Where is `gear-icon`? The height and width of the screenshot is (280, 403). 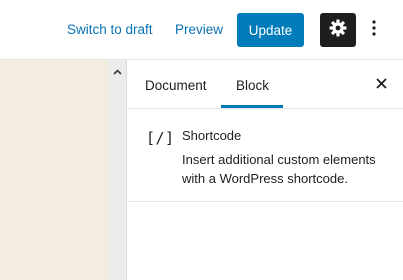 gear-icon is located at coordinates (338, 30).